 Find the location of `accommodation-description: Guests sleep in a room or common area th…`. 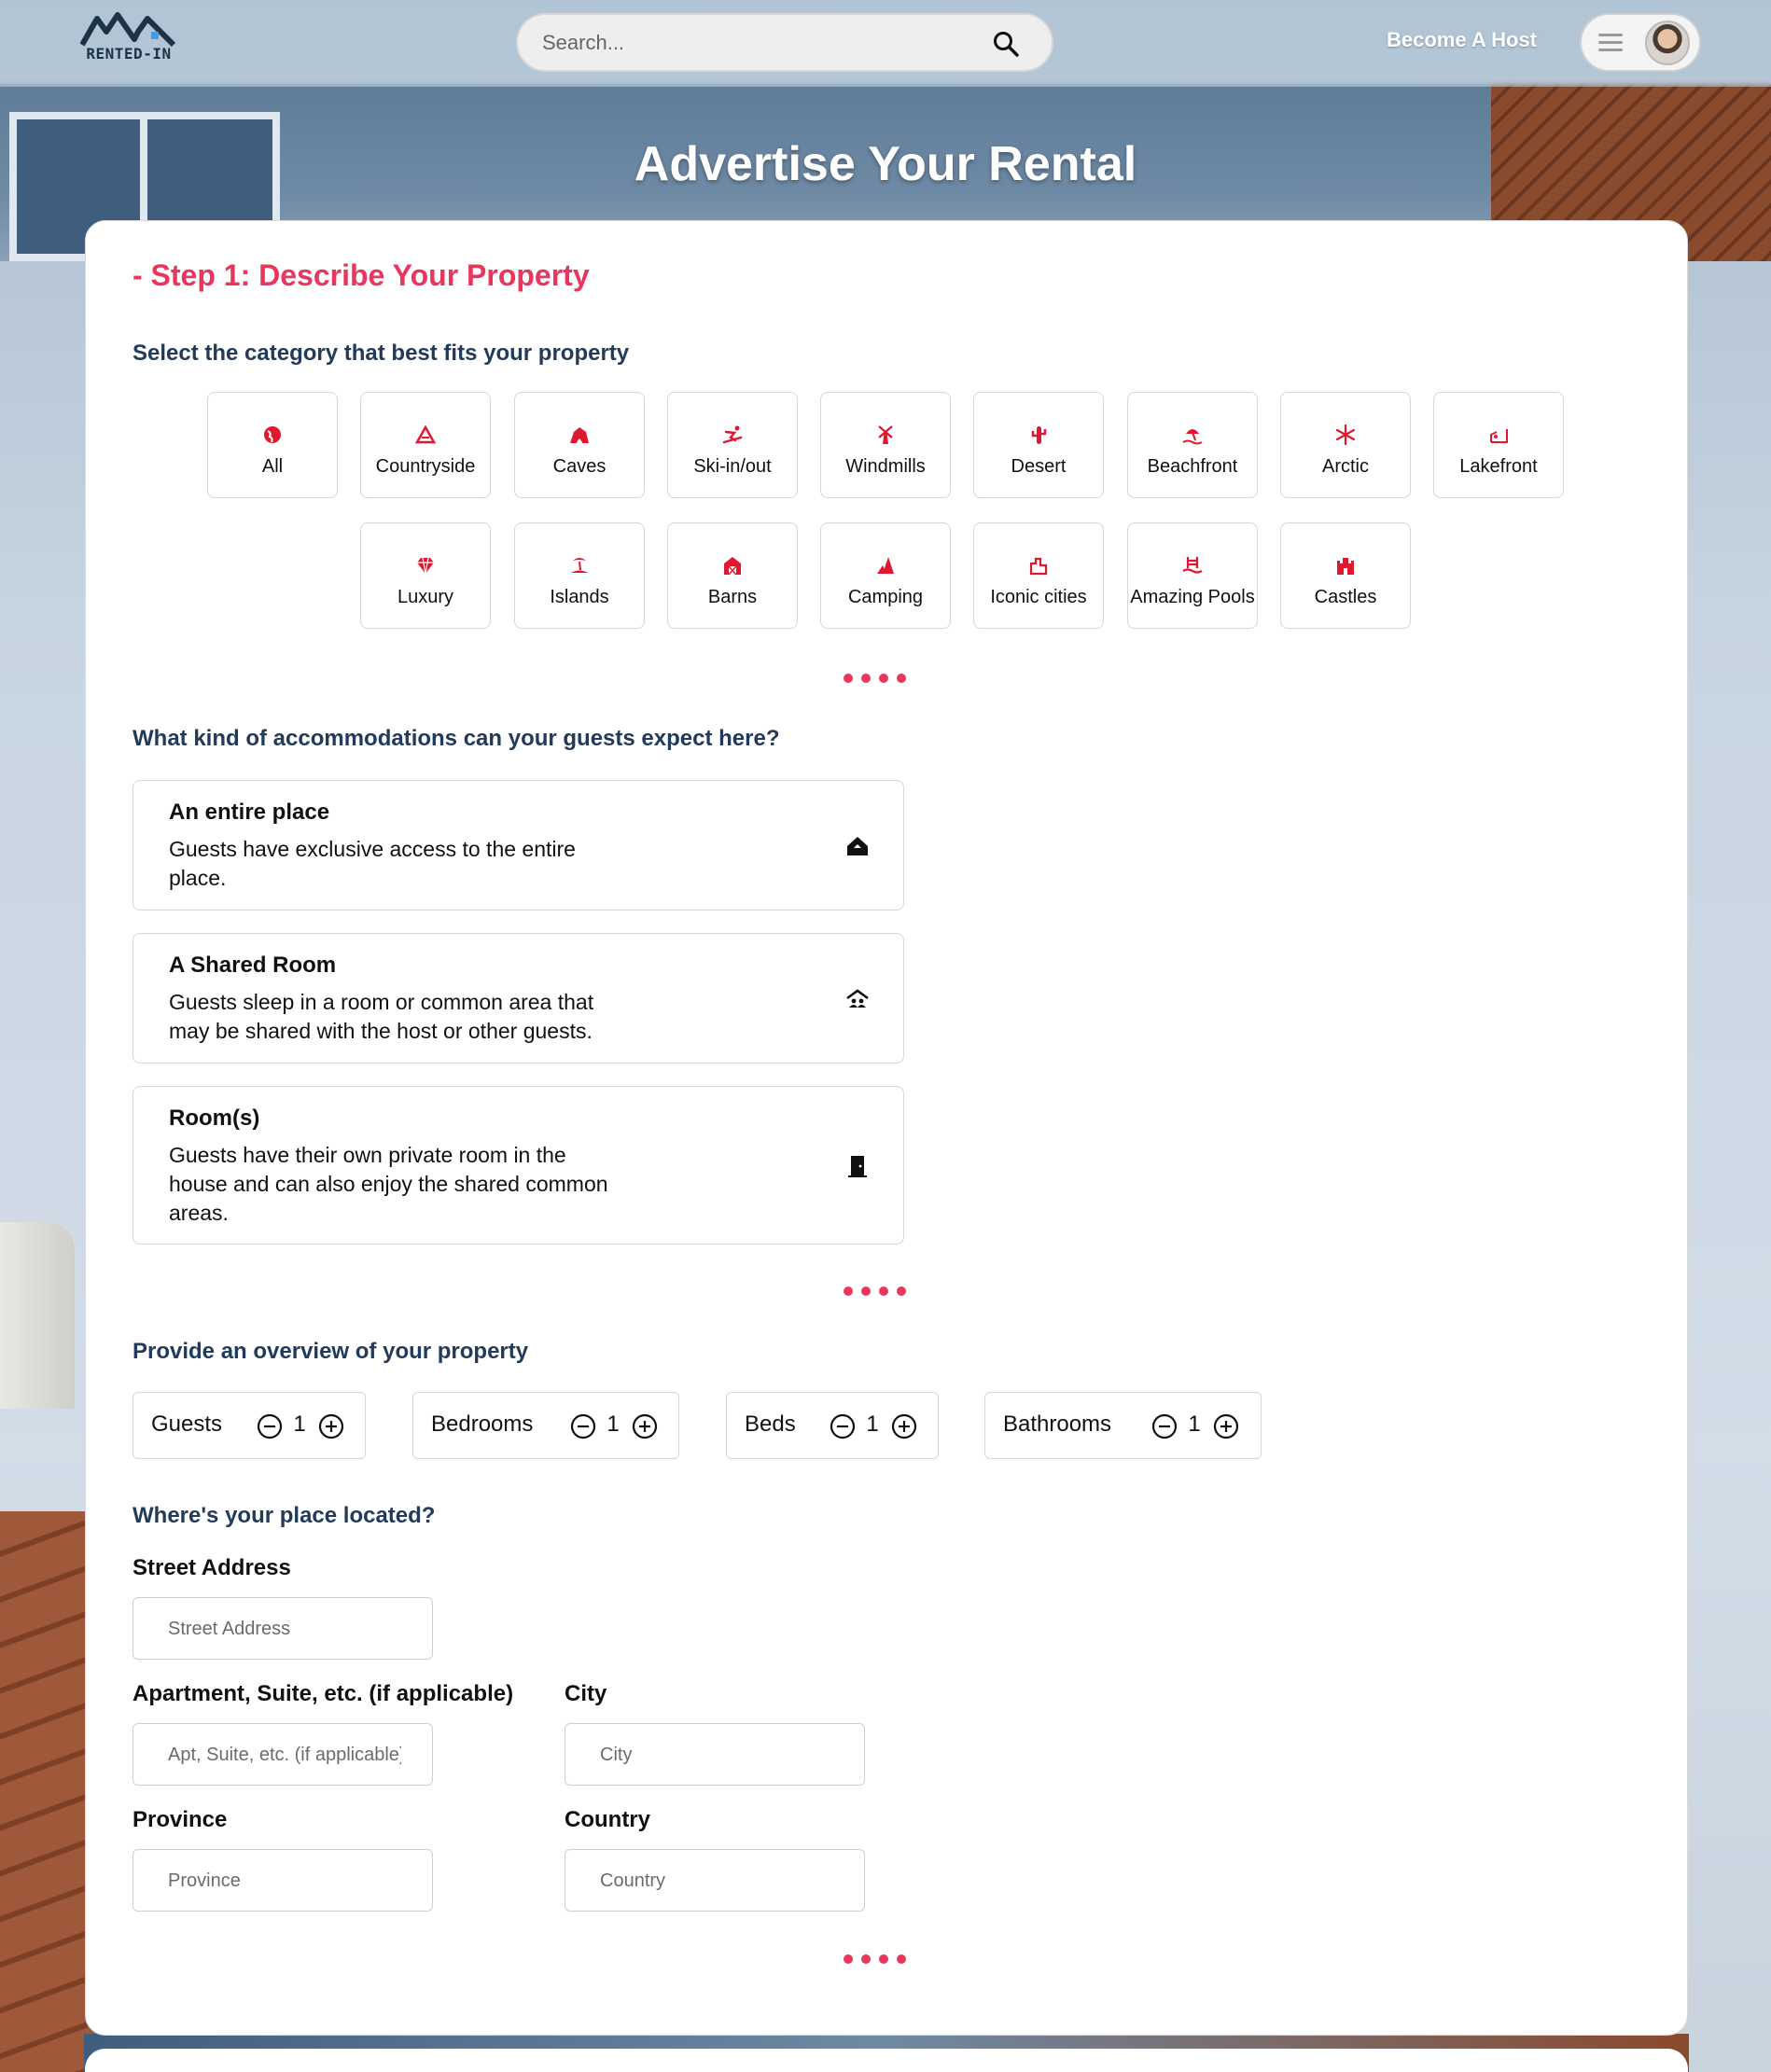

accommodation-description: Guests sleep in a room or common area th… is located at coordinates (381, 1016).